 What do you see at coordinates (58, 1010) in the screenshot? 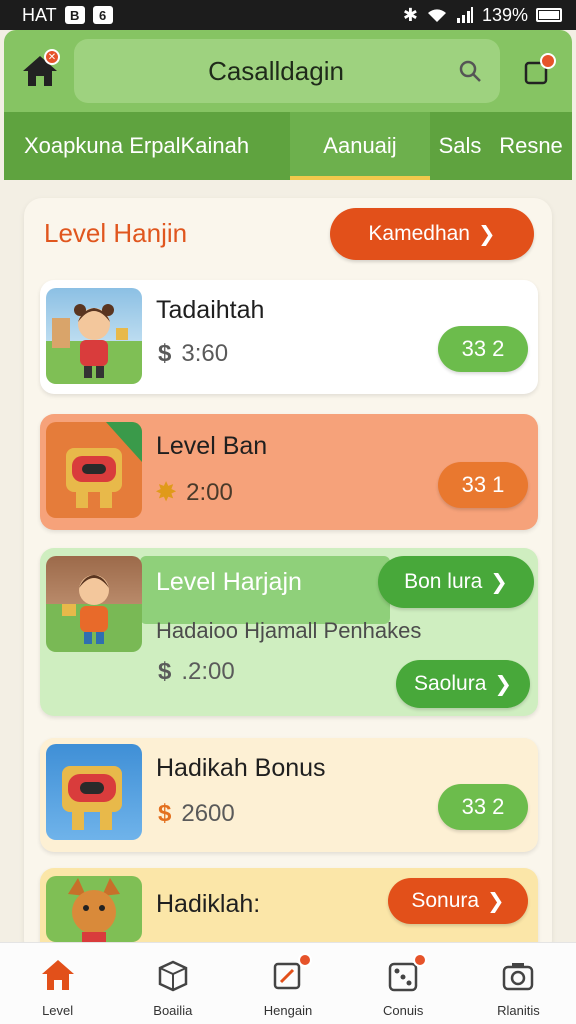
I see `nav-level-label: Level` at bounding box center [58, 1010].